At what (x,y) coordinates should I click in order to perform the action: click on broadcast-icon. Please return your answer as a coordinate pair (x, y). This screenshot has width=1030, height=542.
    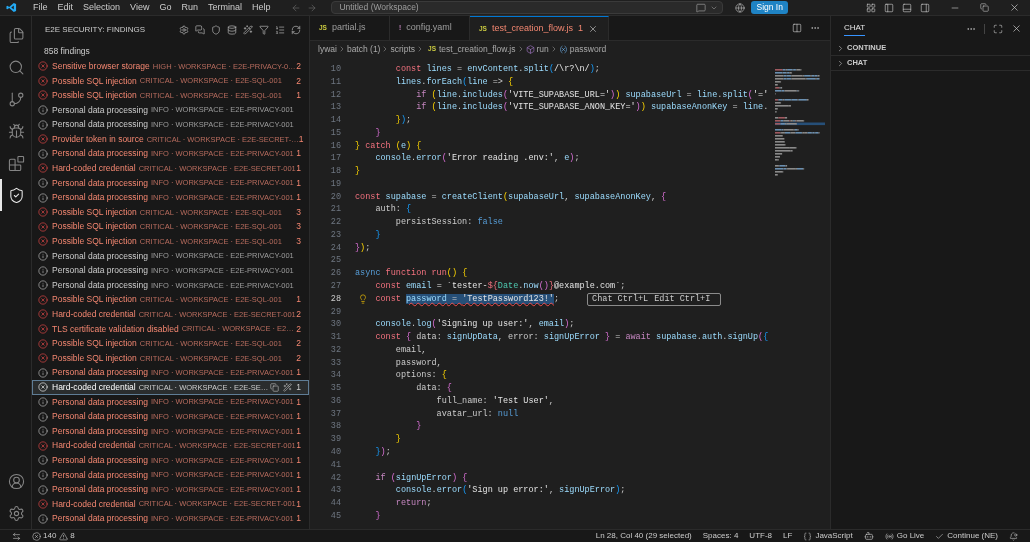
    Looking at the image, I should click on (889, 536).